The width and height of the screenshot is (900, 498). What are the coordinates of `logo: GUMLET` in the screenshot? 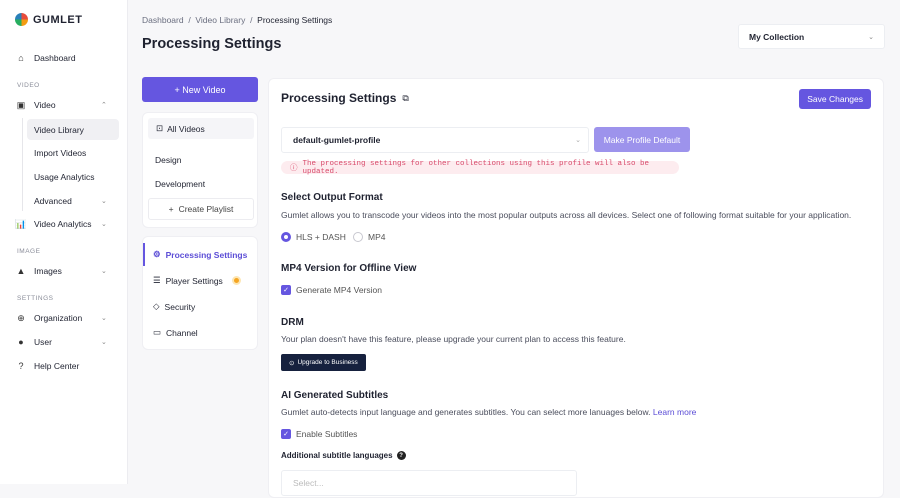 It's located at (48, 19).